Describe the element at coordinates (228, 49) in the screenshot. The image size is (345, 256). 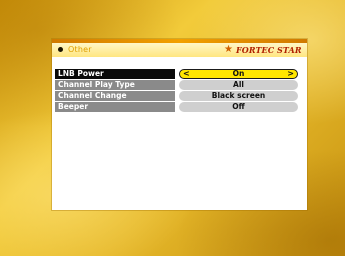
I see `star-icon: ★` at that location.